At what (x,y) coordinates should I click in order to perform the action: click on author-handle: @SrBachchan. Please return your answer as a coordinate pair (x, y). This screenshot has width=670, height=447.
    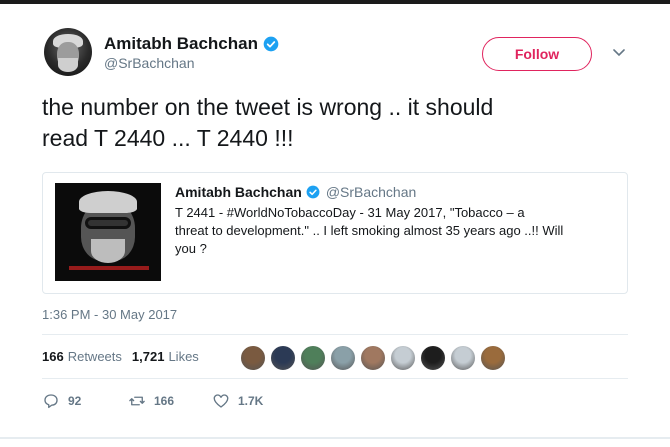
    Looking at the image, I should click on (149, 63).